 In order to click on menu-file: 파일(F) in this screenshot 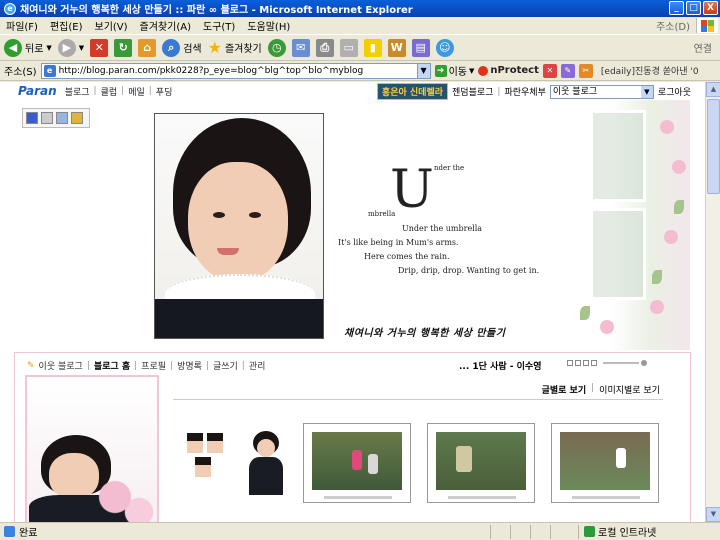, I will do `click(22, 25)`.